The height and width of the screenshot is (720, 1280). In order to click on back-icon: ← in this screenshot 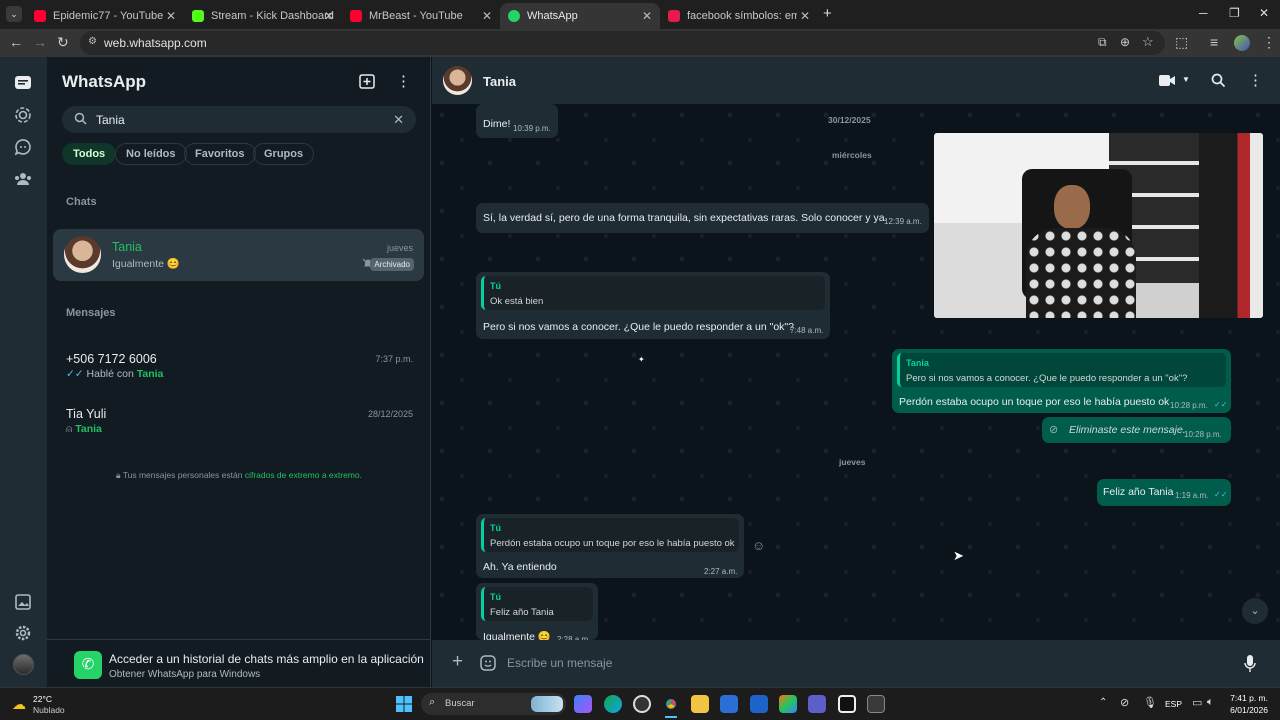, I will do `click(16, 42)`.